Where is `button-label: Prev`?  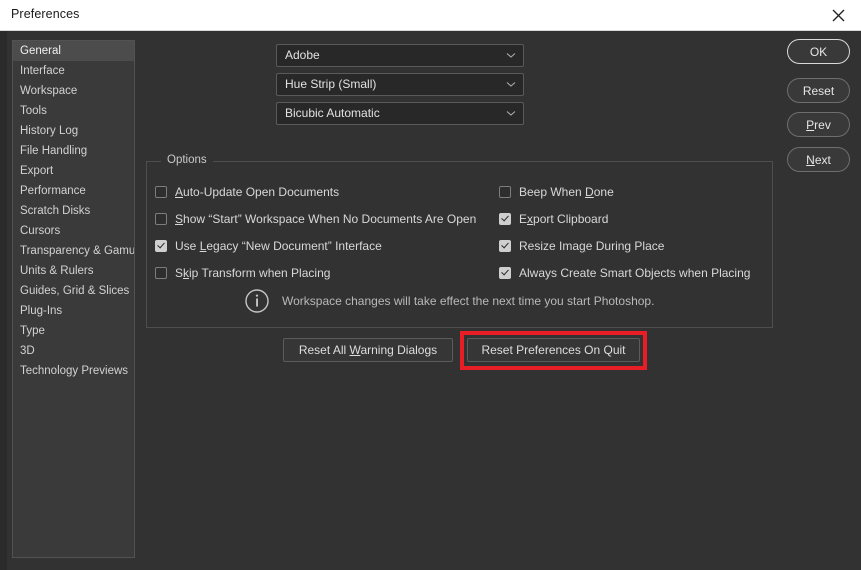 button-label: Prev is located at coordinates (818, 124).